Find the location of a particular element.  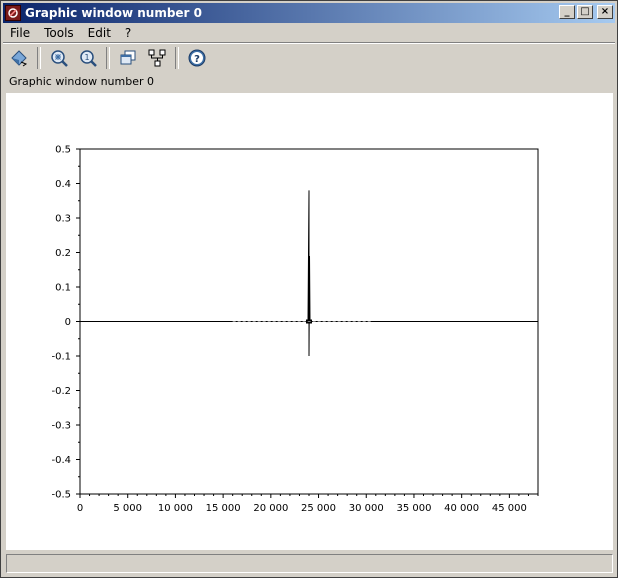

zoom-icon is located at coordinates (59, 58).